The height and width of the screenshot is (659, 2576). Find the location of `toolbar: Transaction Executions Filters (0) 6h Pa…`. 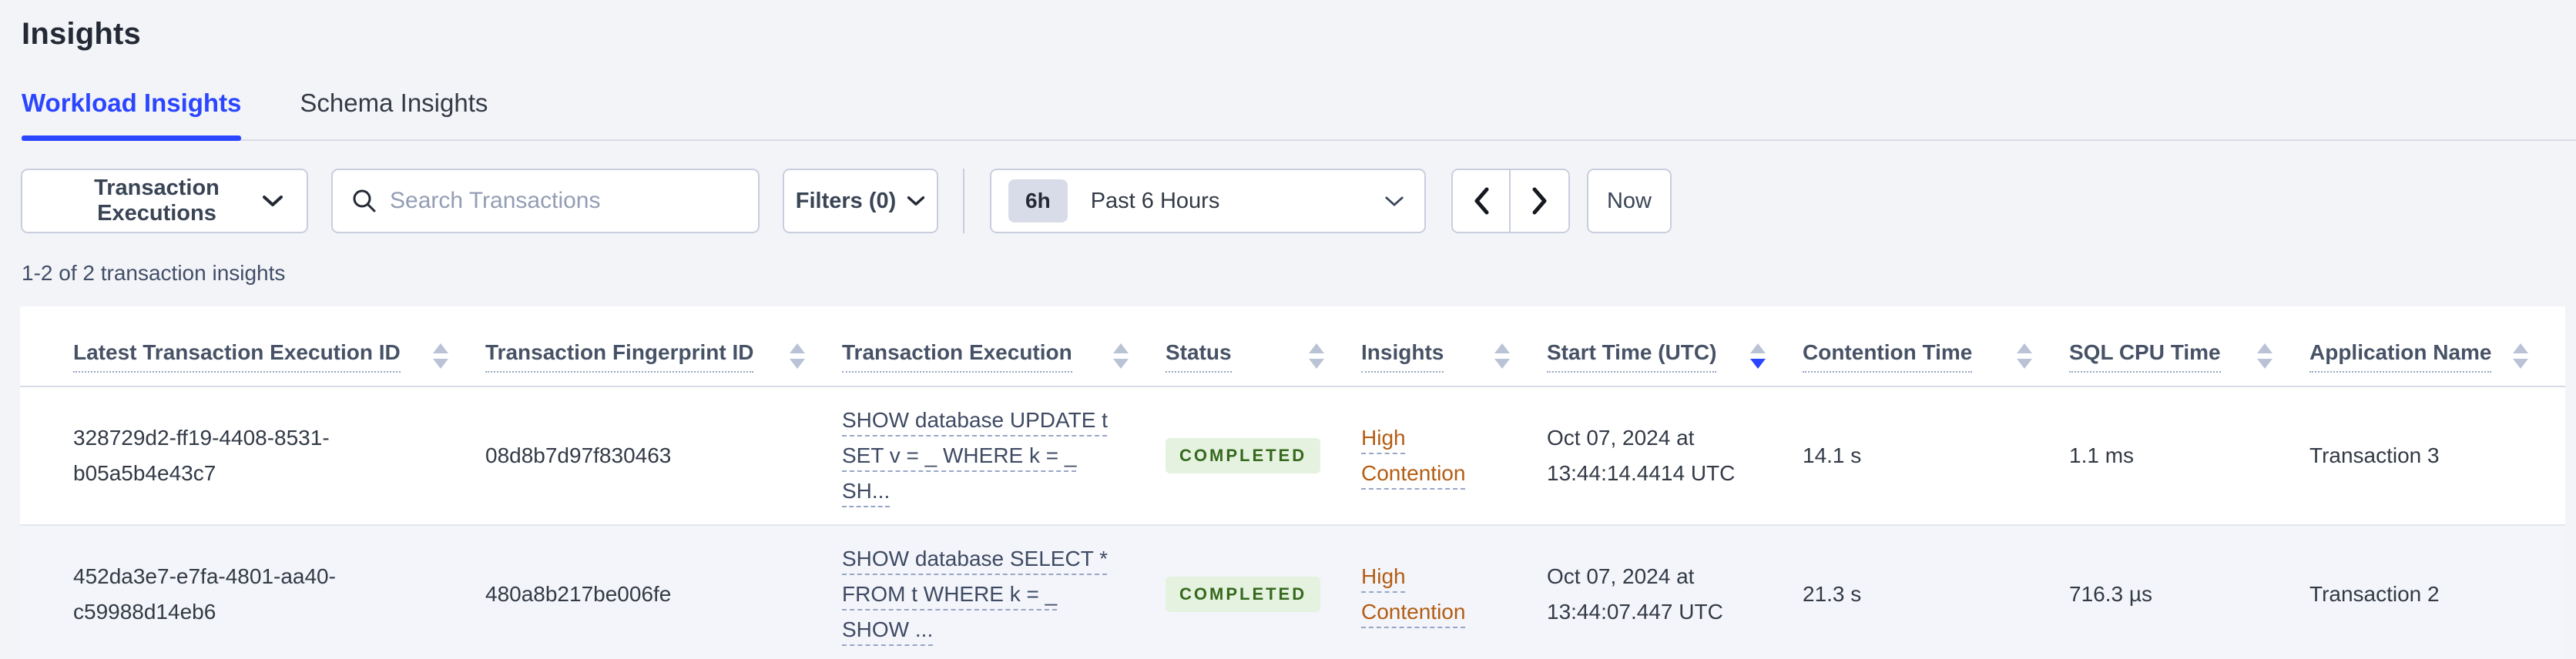

toolbar: Transaction Executions Filters (0) 6h Pa… is located at coordinates (1298, 201).